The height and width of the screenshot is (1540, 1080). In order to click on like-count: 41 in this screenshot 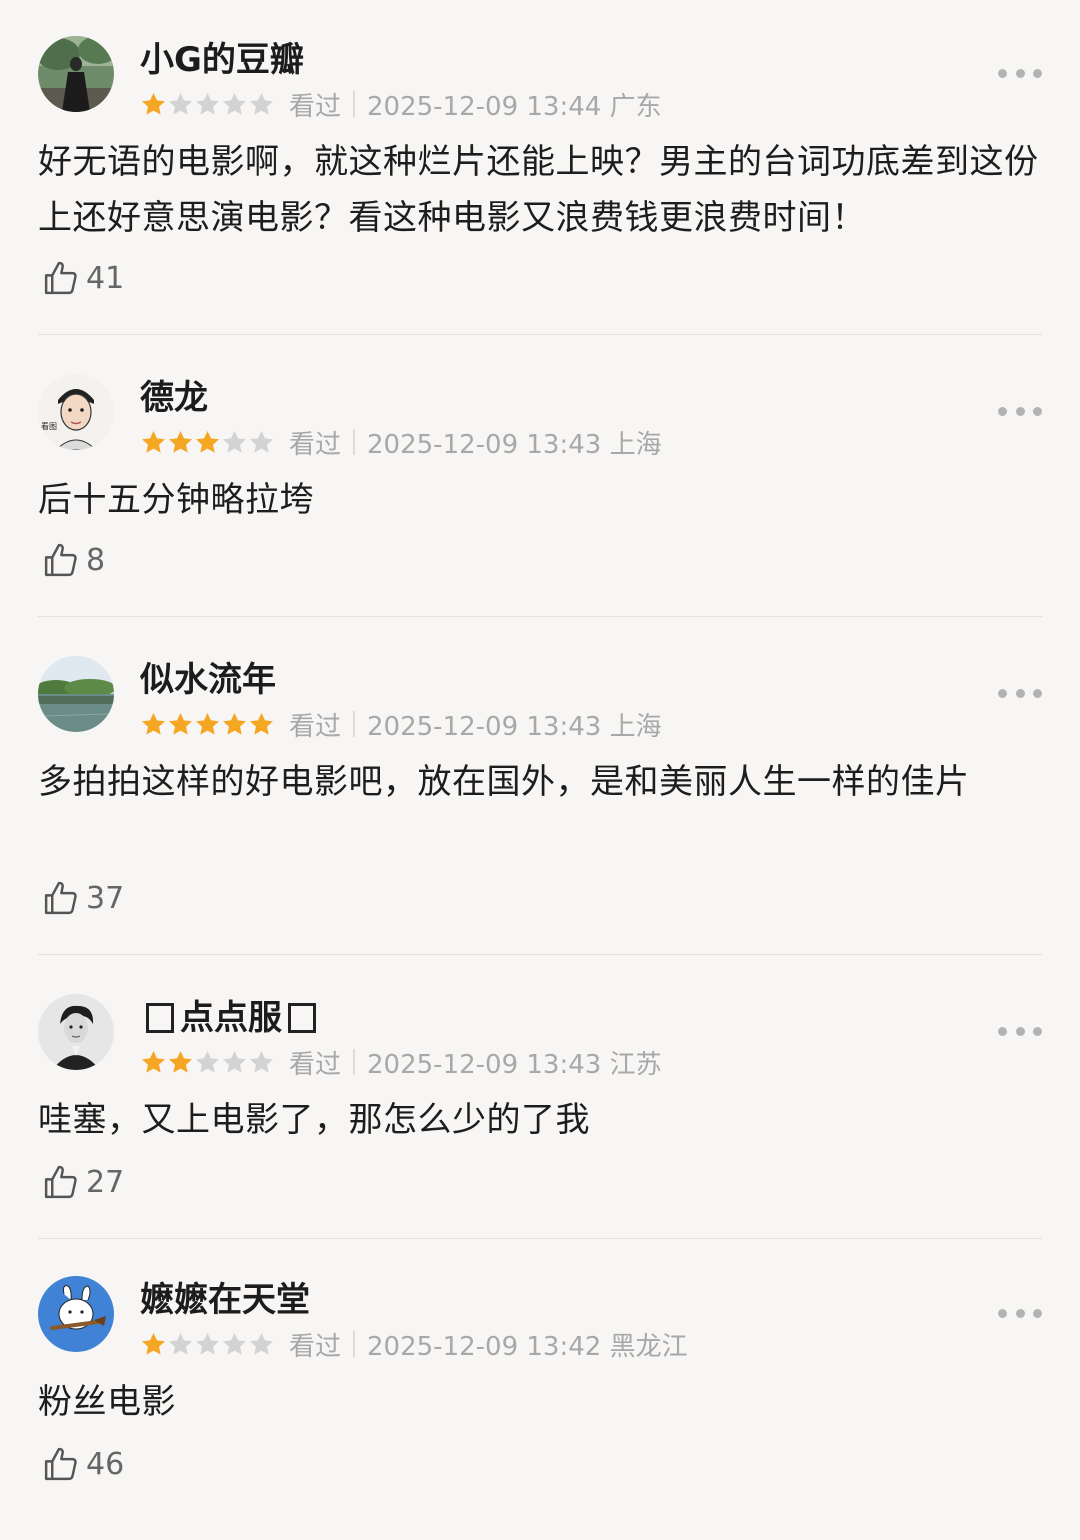, I will do `click(105, 278)`.